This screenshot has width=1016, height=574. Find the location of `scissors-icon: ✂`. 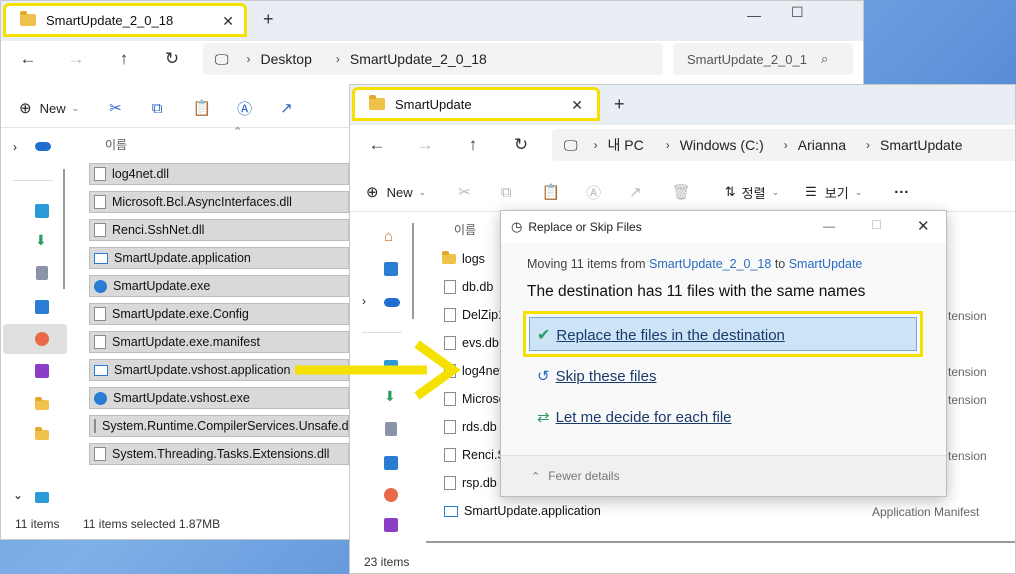

scissors-icon: ✂ is located at coordinates (464, 192).